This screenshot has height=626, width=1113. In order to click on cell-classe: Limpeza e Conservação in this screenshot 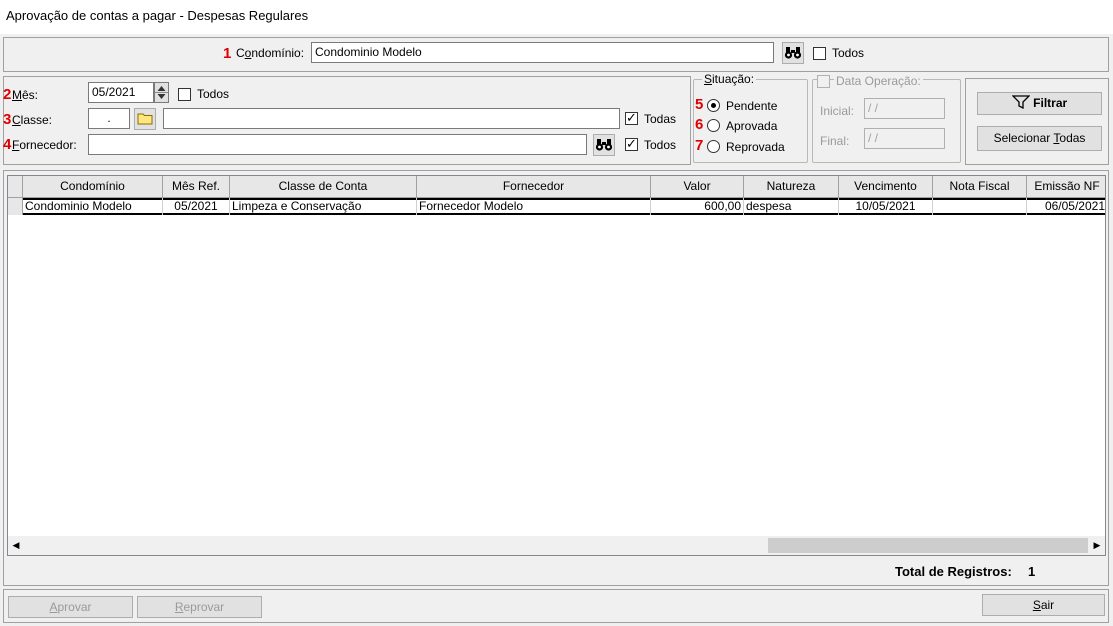, I will do `click(323, 206)`.